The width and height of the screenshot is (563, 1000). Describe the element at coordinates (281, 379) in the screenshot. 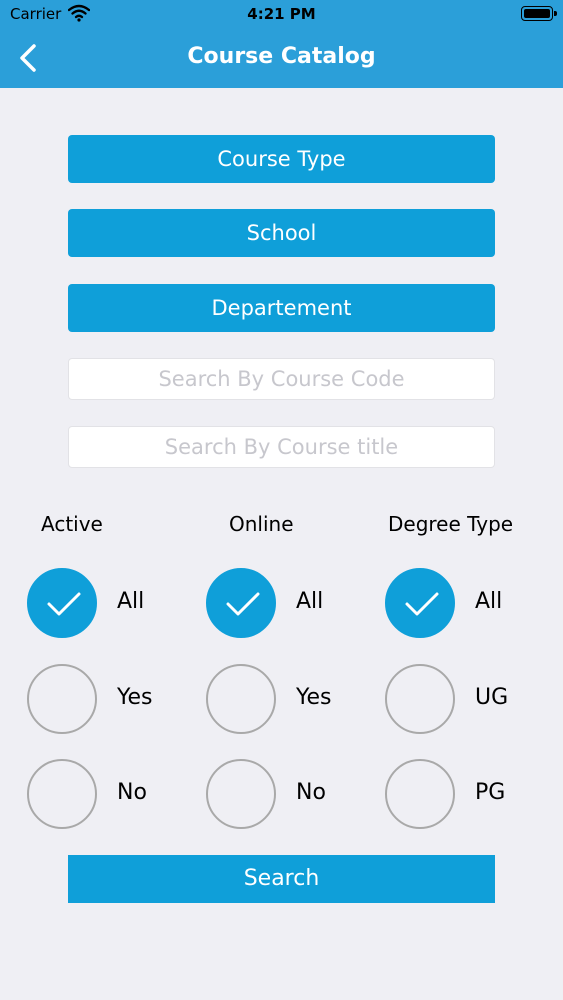

I see `course-code-search-input: Search By Course Code` at that location.